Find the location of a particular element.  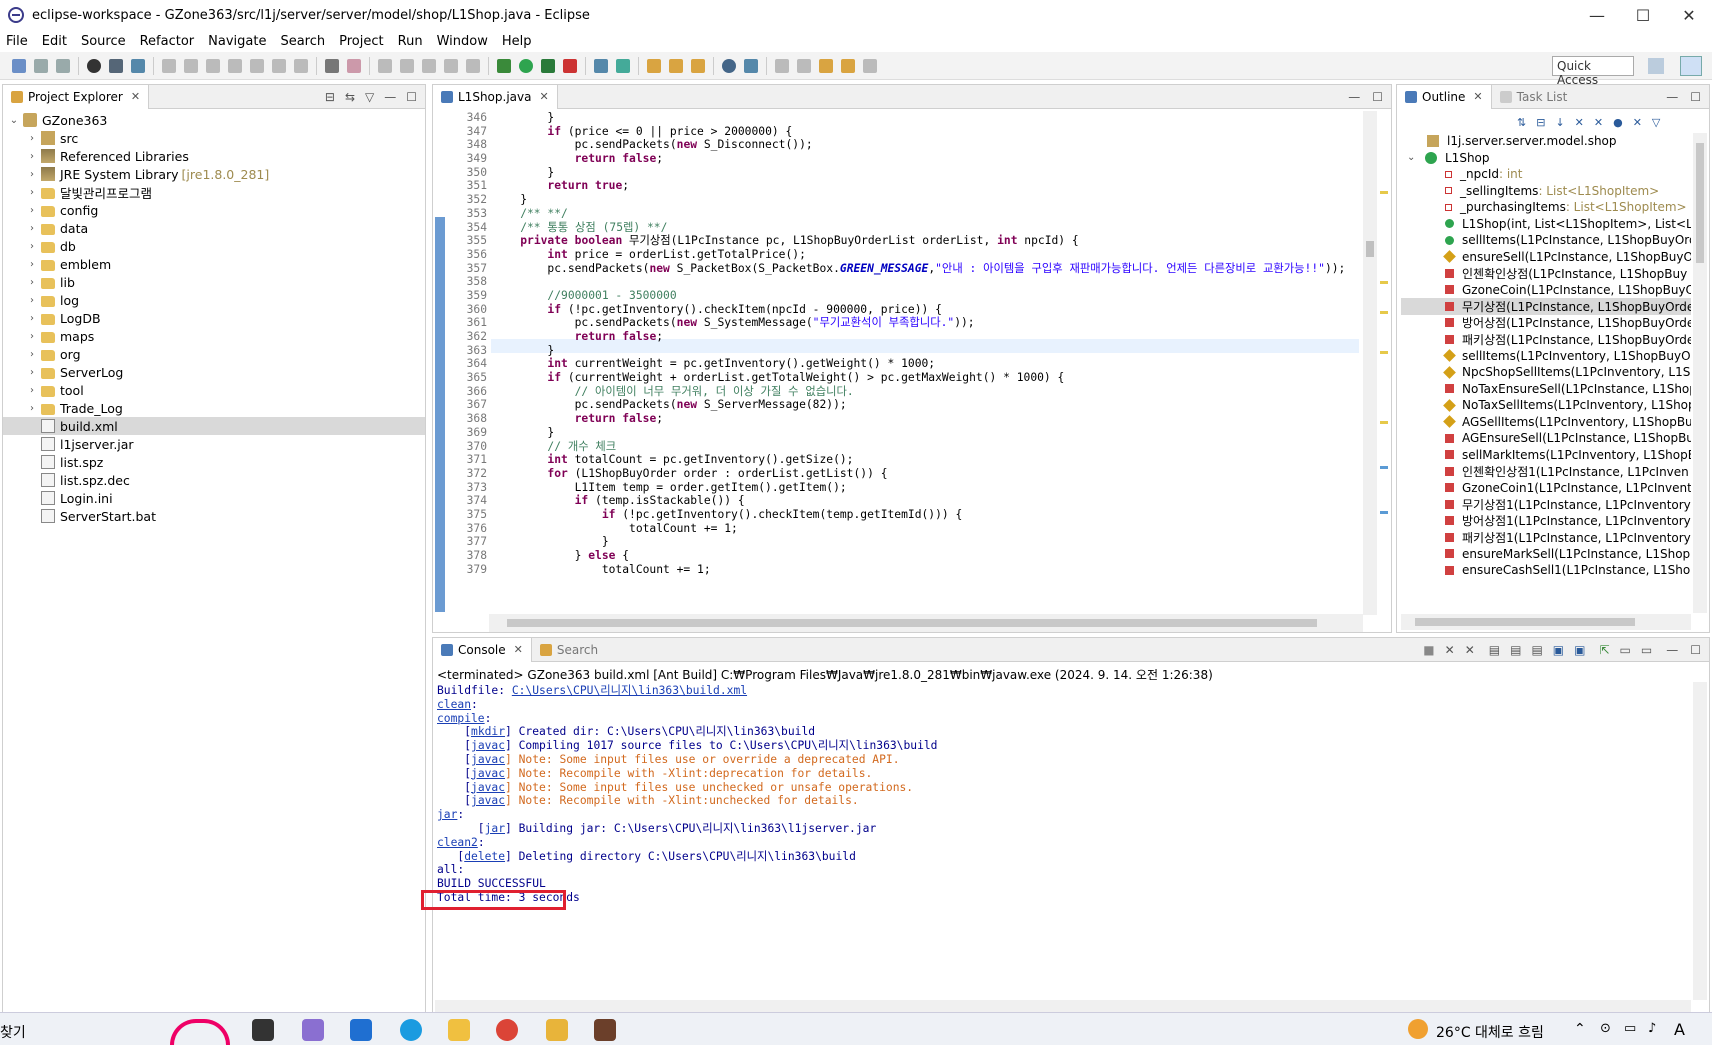

run-icon is located at coordinates (526, 65).